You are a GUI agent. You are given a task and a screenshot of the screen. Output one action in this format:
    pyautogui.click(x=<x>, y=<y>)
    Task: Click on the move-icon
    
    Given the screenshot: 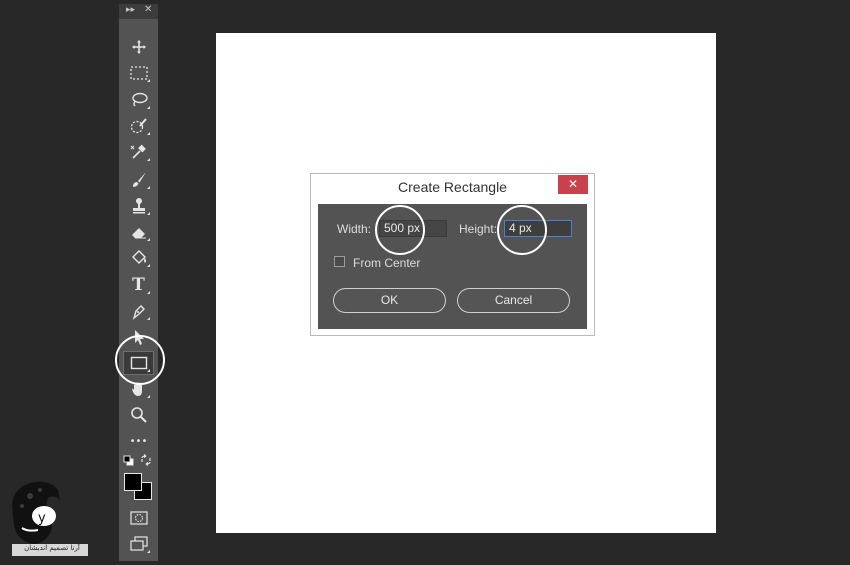 What is the action you would take?
    pyautogui.click(x=138, y=47)
    